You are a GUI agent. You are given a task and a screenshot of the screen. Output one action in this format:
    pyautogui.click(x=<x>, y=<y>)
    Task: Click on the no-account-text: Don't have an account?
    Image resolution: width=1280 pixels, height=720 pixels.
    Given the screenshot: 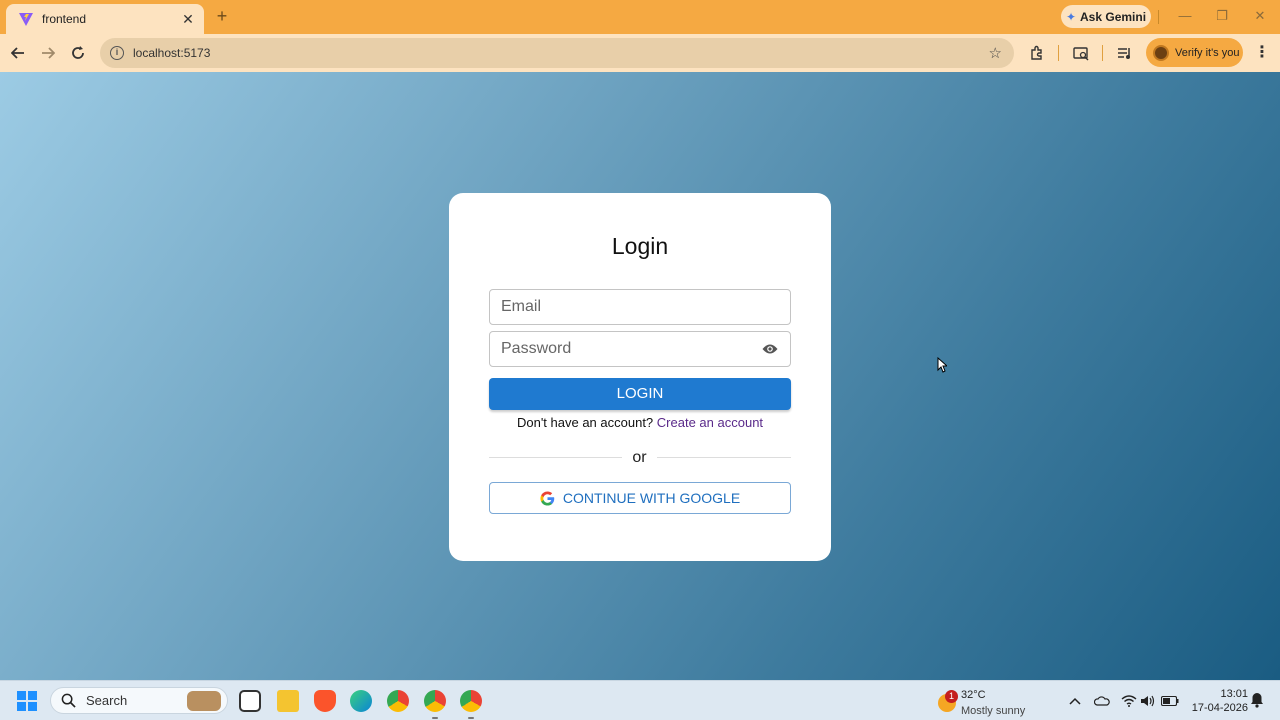 What is the action you would take?
    pyautogui.click(x=585, y=422)
    